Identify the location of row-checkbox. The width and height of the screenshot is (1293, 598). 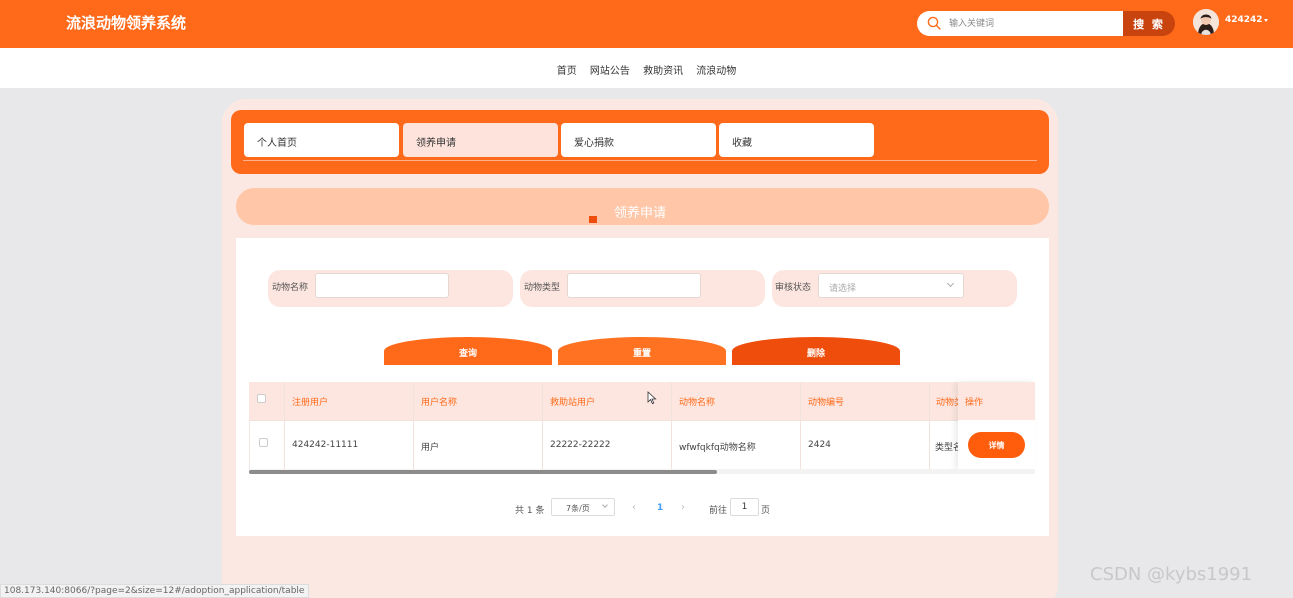
(263, 442).